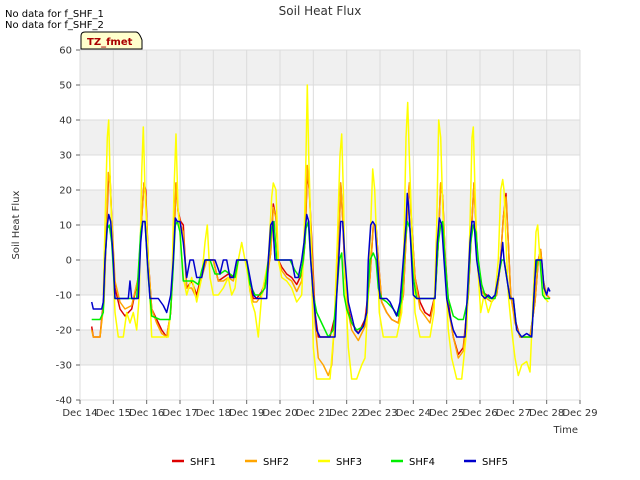 This screenshot has height=480, width=640. I want to click on legend-label-shf3: SHF3, so click(349, 462).